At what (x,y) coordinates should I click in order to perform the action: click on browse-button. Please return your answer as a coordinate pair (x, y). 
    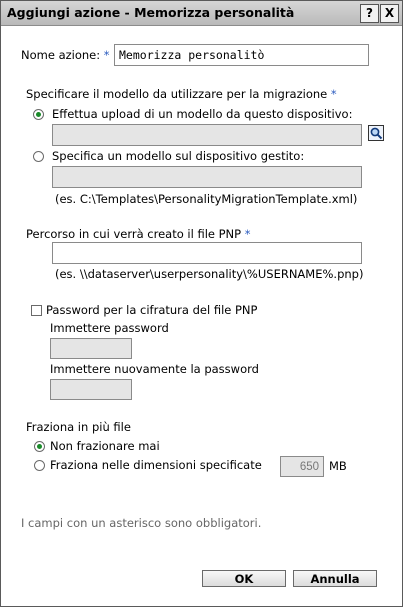
    Looking at the image, I should click on (376, 133).